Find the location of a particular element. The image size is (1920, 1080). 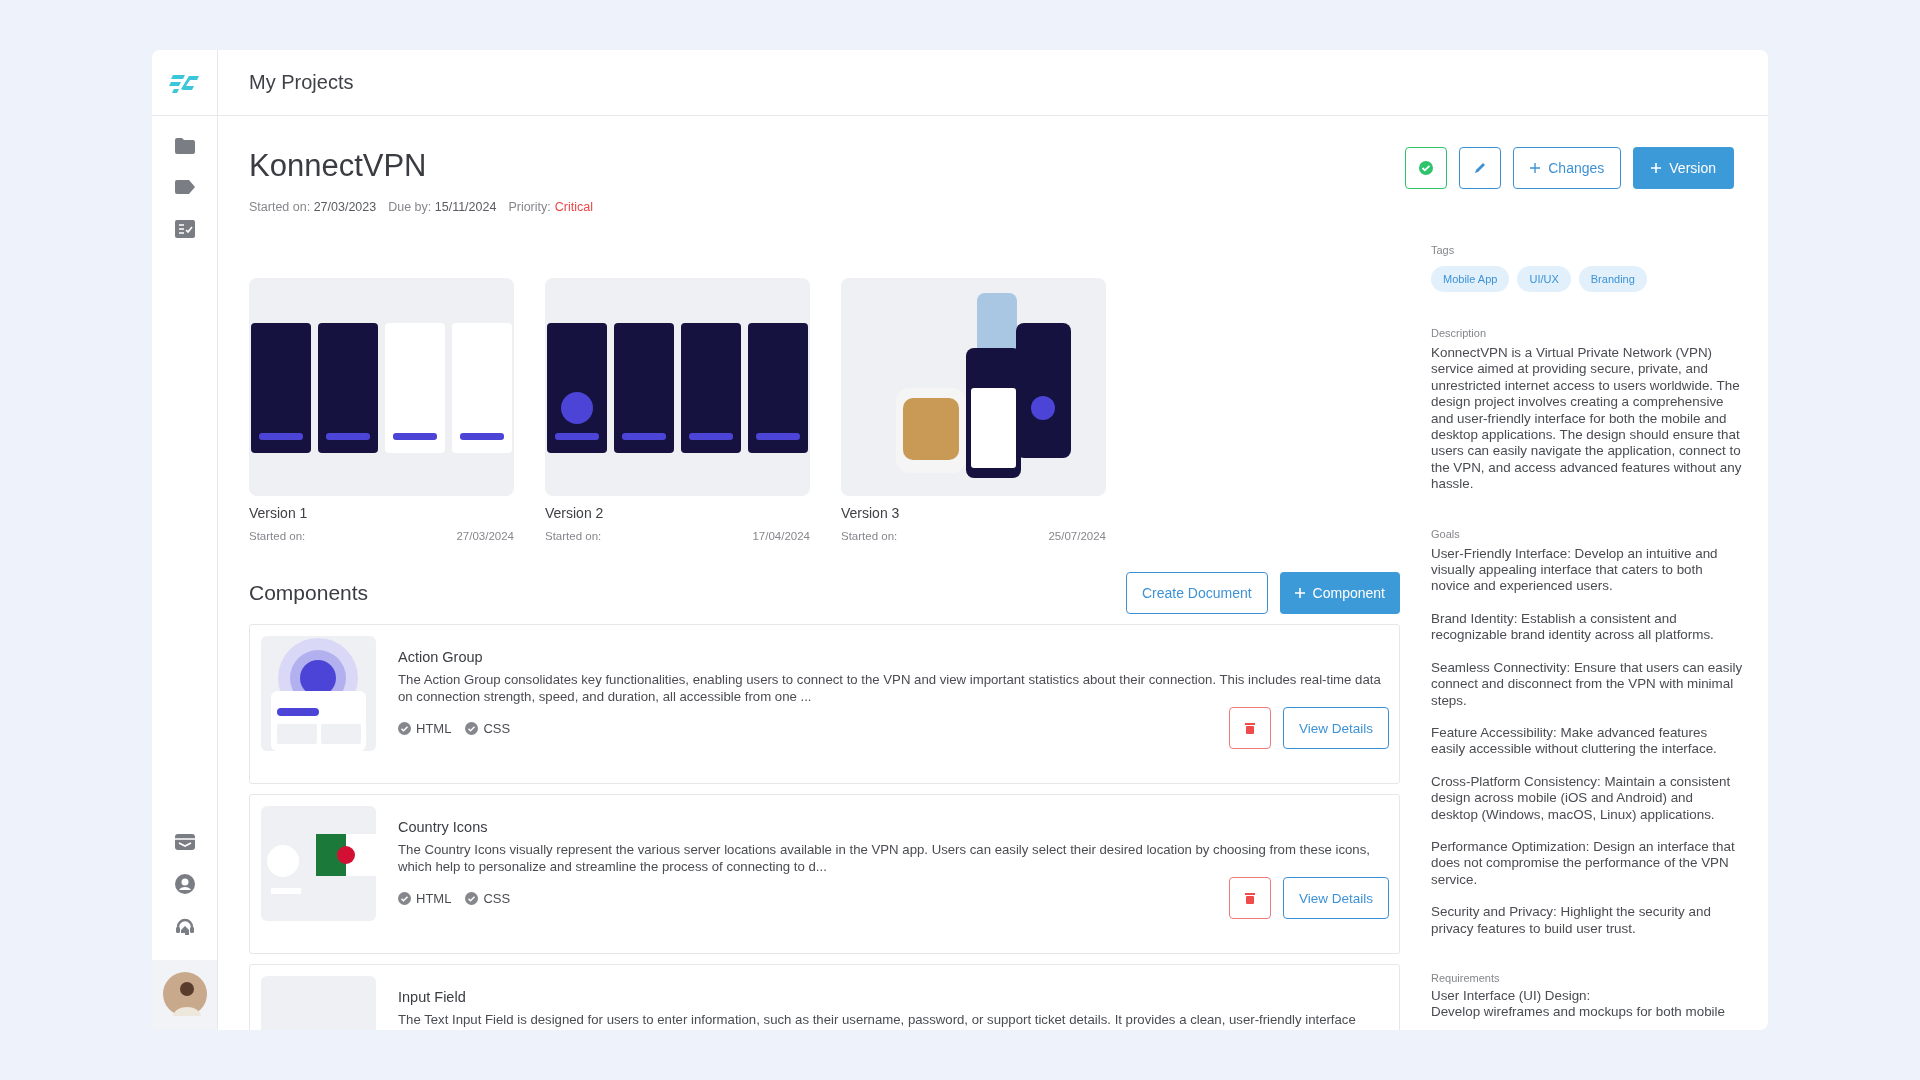

folder-icon is located at coordinates (184, 146).